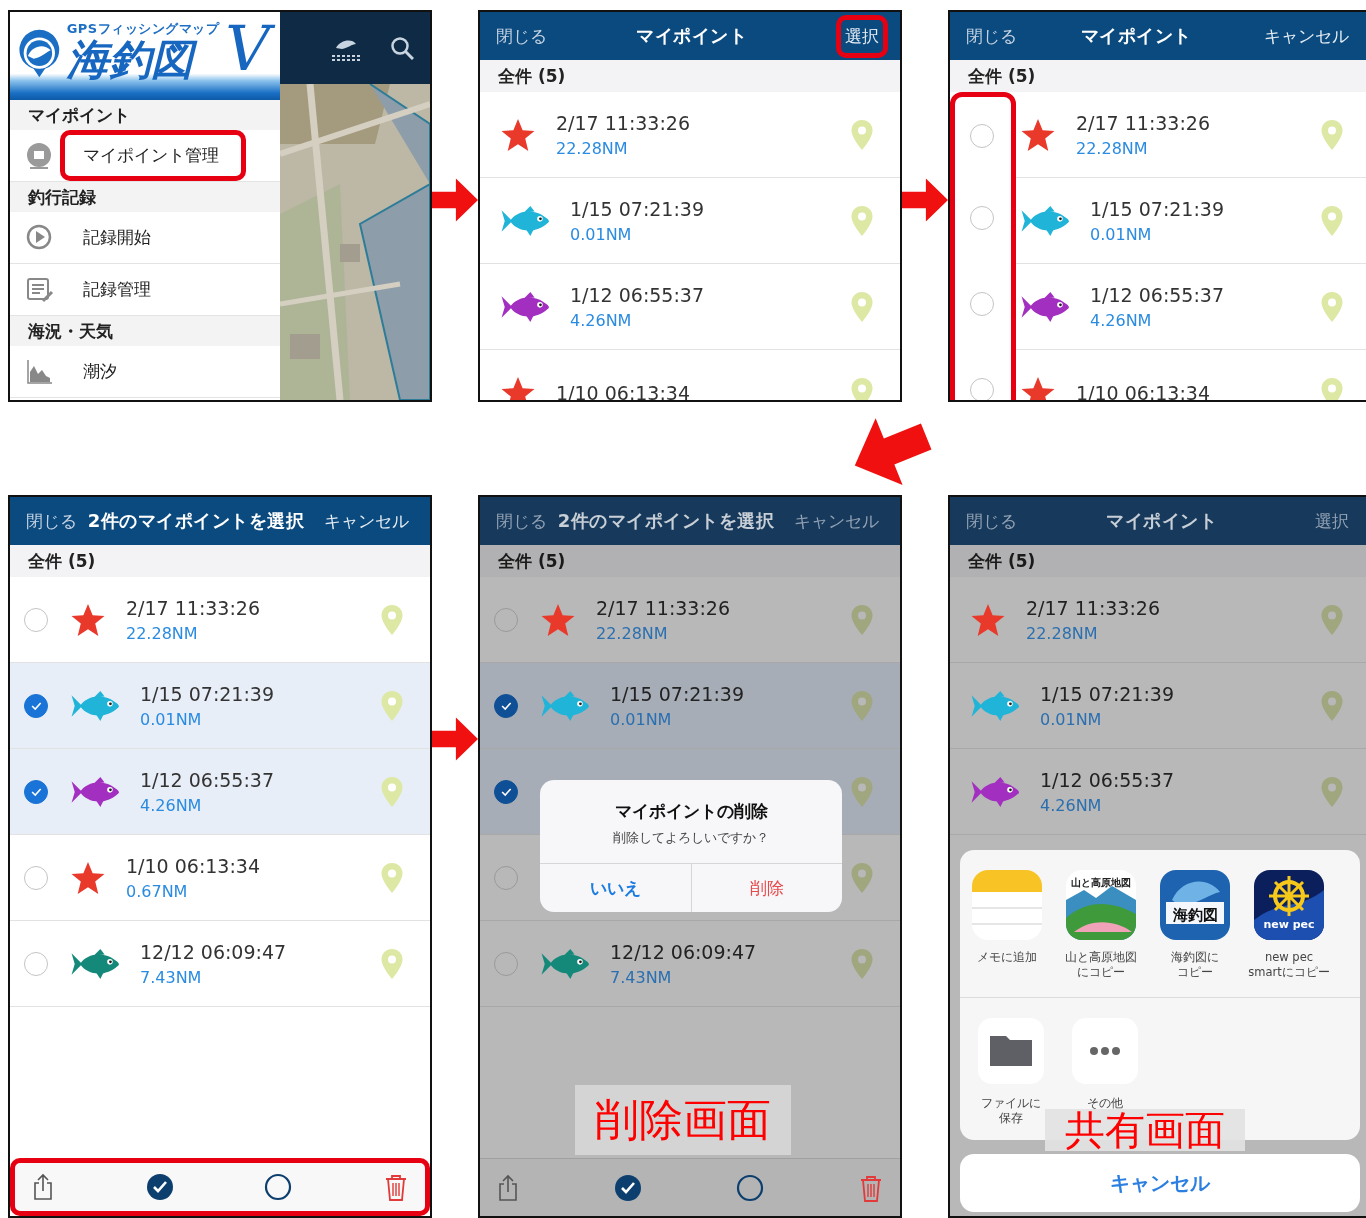 The image size is (1366, 1218). I want to click on caption: 削除画面, so click(683, 1120).